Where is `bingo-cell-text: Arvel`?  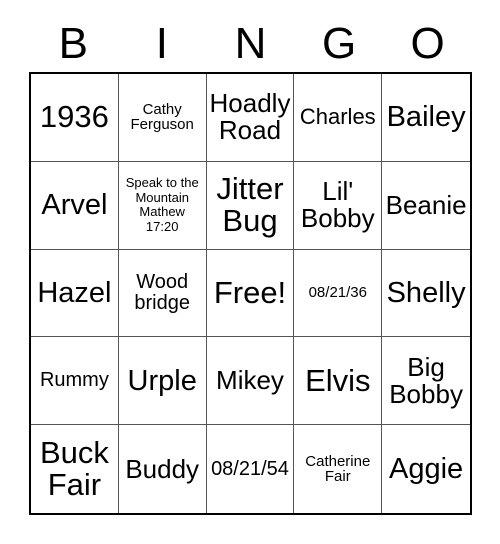 bingo-cell-text: Arvel is located at coordinates (74, 205).